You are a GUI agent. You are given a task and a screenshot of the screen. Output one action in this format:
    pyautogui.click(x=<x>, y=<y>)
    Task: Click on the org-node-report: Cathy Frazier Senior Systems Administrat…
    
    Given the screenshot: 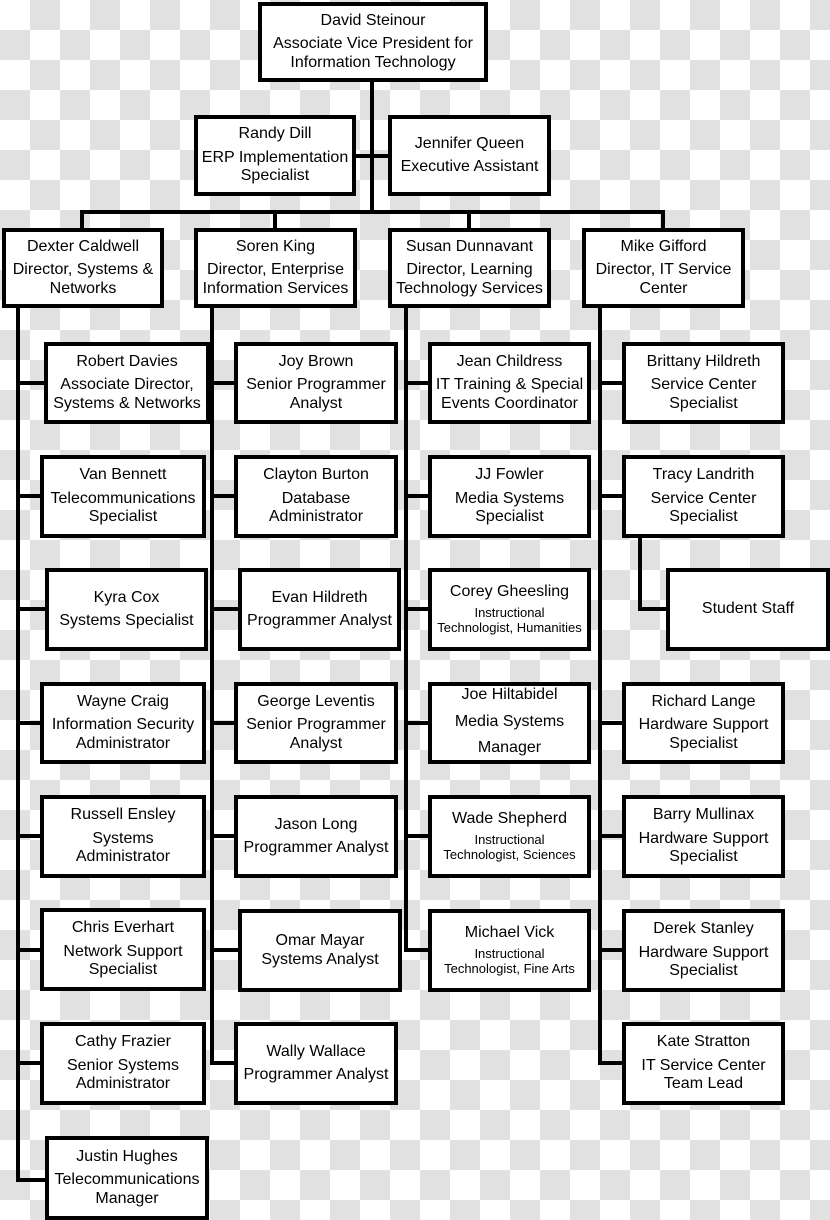 What is the action you would take?
    pyautogui.click(x=123, y=1063)
    